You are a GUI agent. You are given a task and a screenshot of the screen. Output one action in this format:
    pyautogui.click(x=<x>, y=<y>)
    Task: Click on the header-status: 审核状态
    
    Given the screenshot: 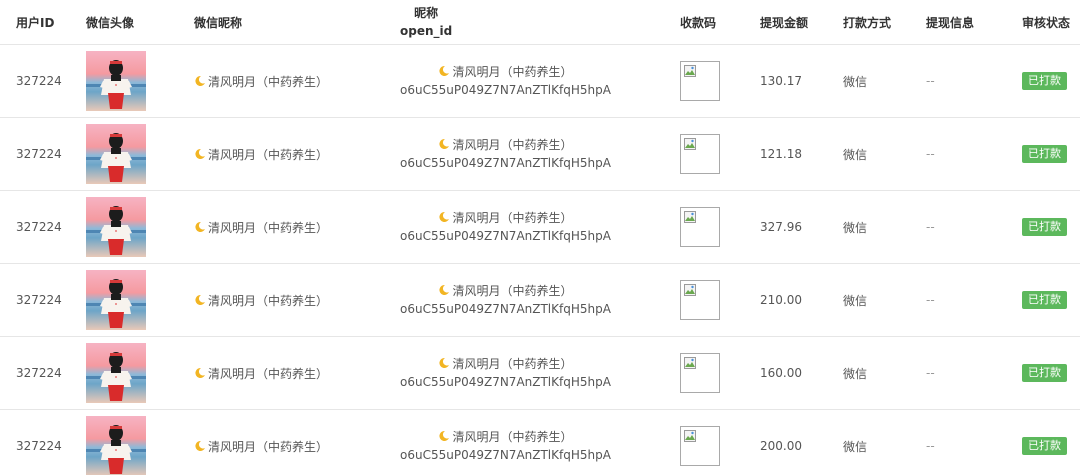 What is the action you would take?
    pyautogui.click(x=1046, y=22)
    